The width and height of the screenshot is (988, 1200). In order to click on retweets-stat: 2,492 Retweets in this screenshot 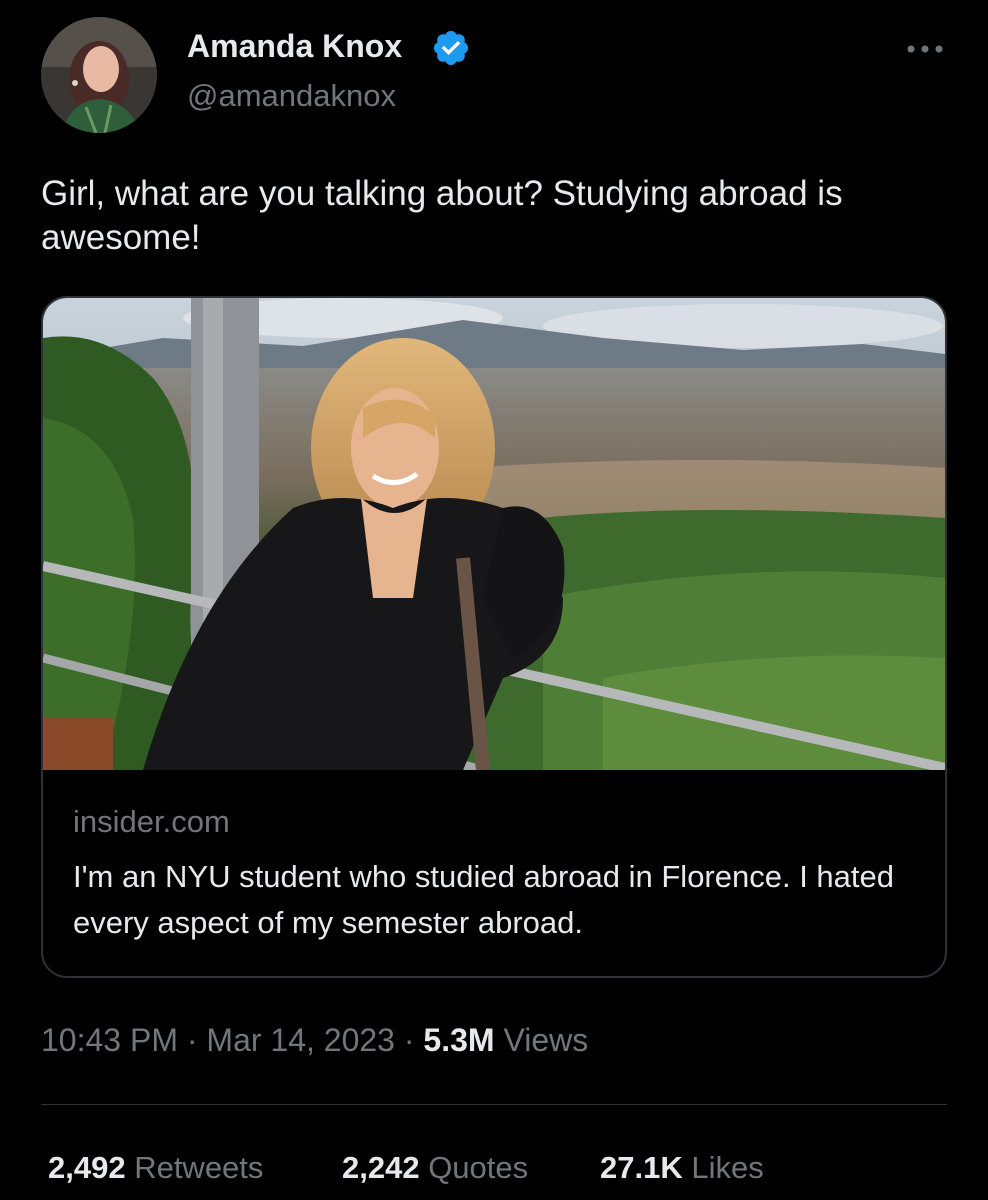, I will do `click(155, 1168)`.